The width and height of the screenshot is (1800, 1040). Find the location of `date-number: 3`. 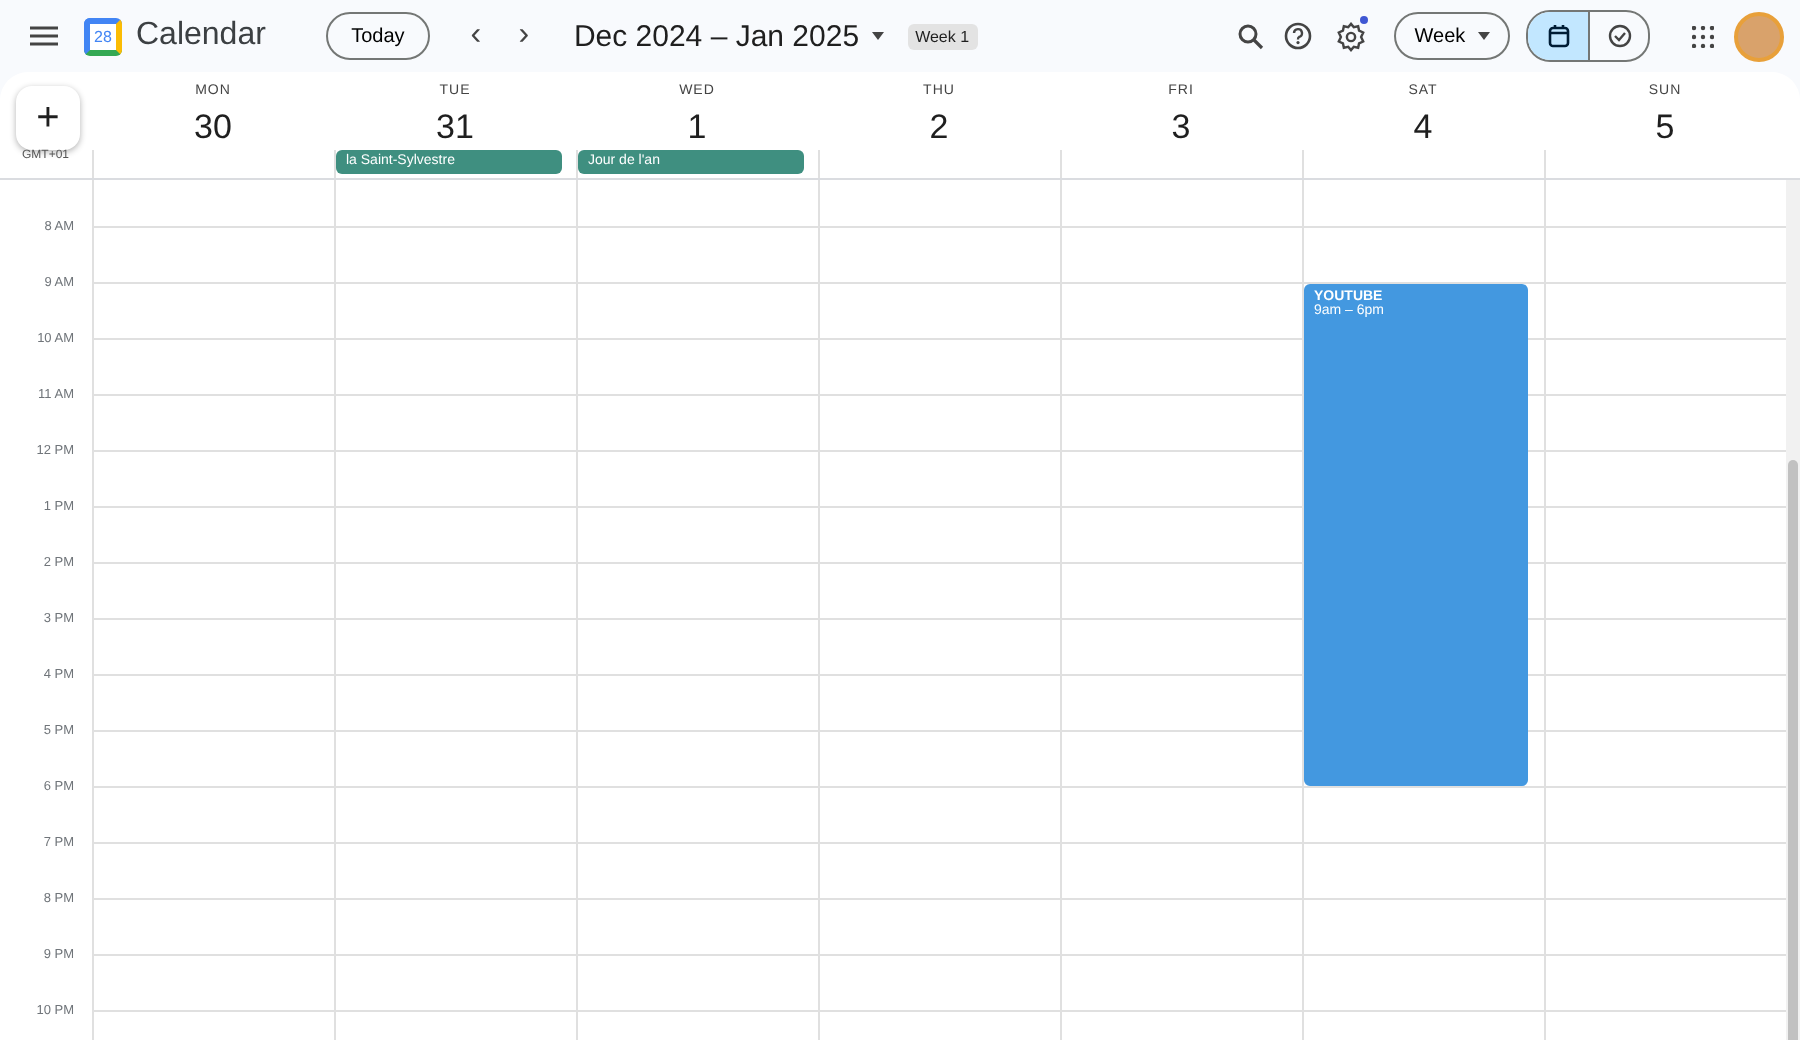

date-number: 3 is located at coordinates (1181, 128).